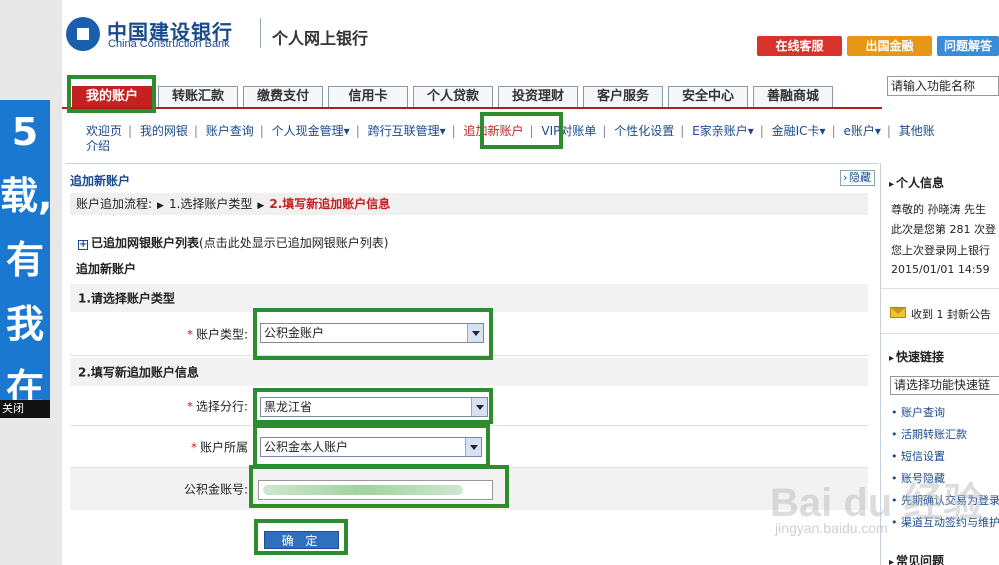  What do you see at coordinates (898, 312) in the screenshot?
I see `mail-icon` at bounding box center [898, 312].